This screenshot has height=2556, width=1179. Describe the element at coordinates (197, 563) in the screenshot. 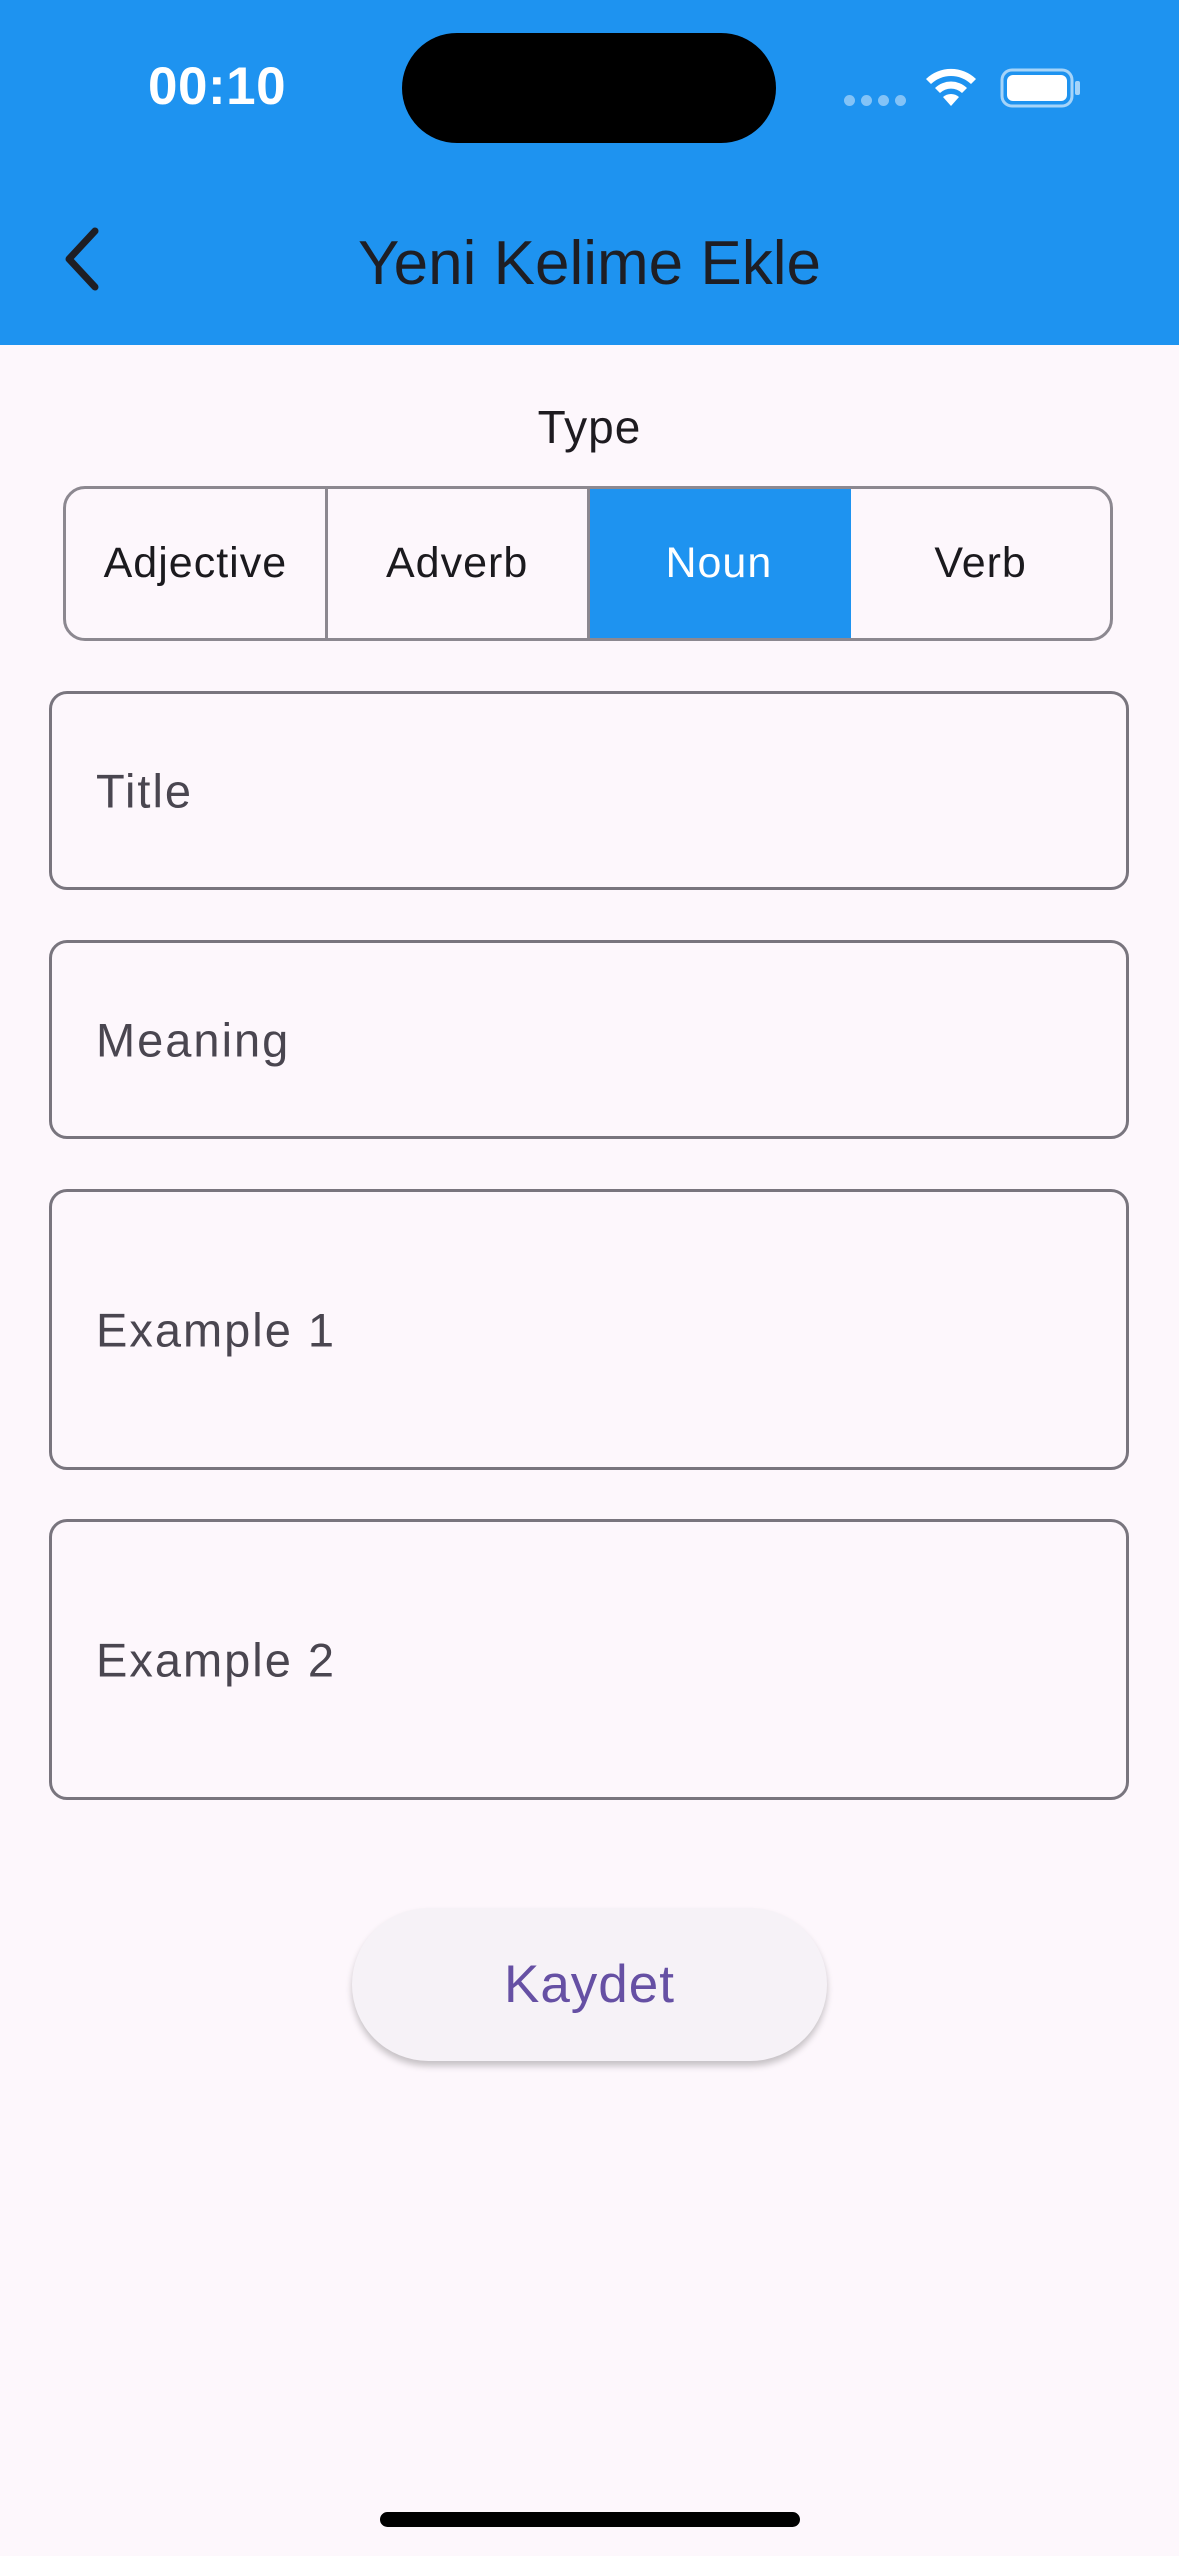

I see `type-option-adjective: Adjective` at that location.